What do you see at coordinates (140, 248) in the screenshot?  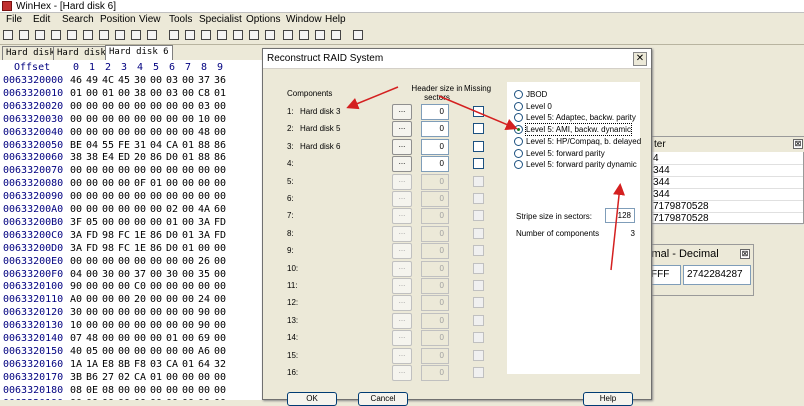 I see `hex-byte: 1E` at bounding box center [140, 248].